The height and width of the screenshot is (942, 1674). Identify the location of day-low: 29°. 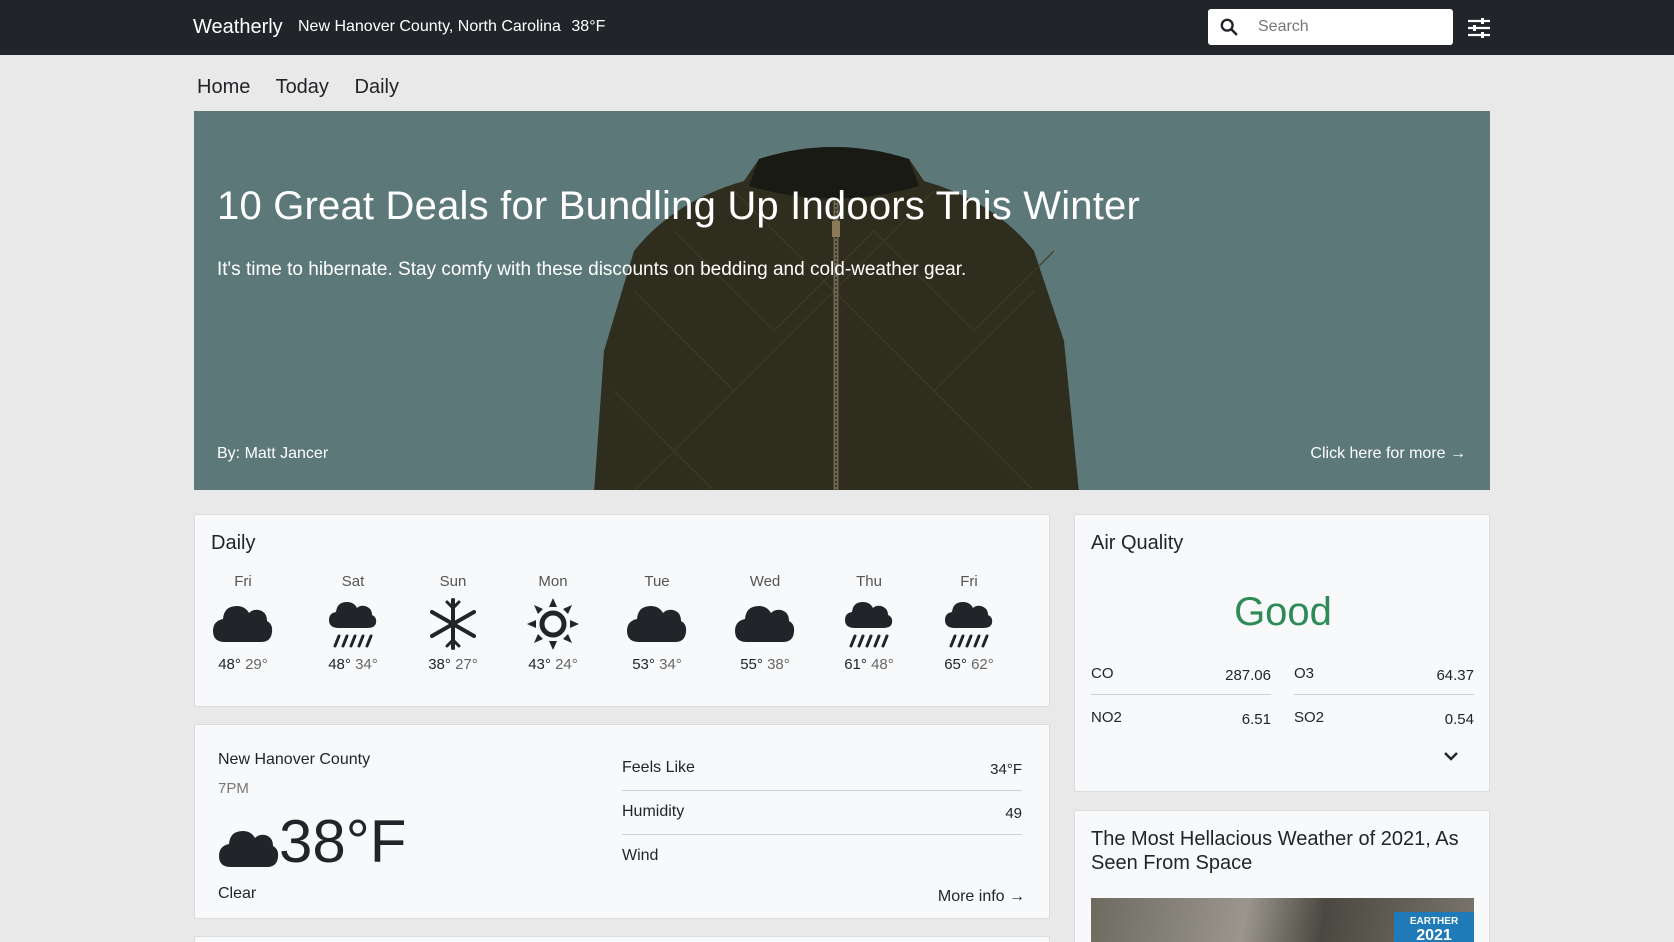
(256, 664).